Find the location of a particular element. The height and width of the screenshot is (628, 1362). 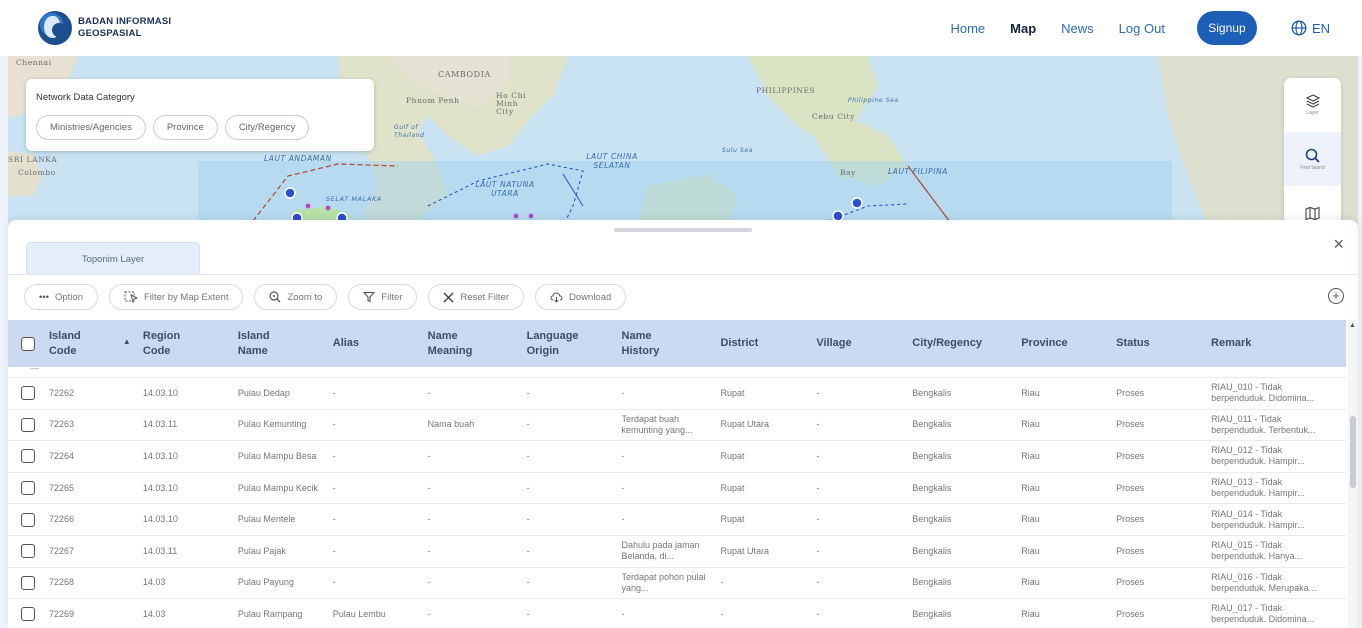

funnel-icon is located at coordinates (369, 297).